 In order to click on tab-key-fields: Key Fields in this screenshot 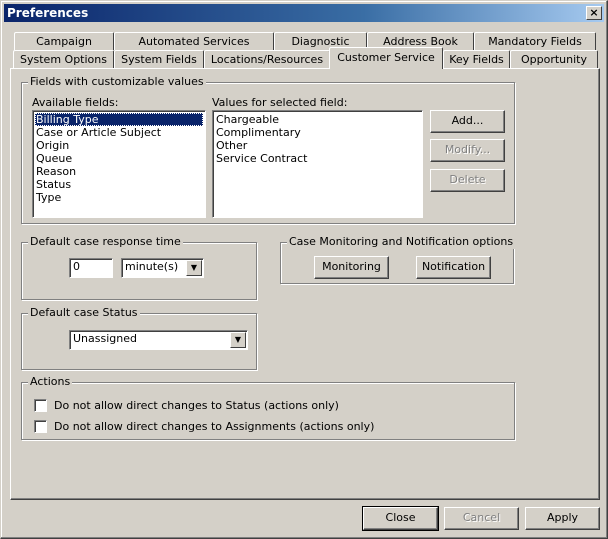, I will do `click(476, 59)`.